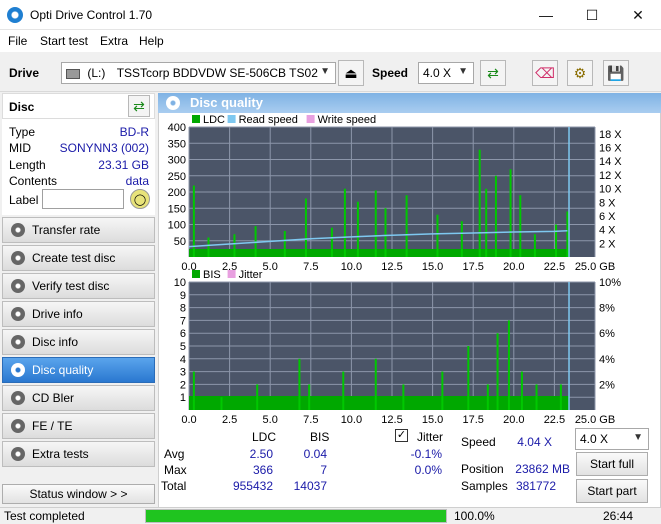 The width and height of the screenshot is (661, 524). What do you see at coordinates (482, 469) in the screenshot?
I see `position-label: Position` at bounding box center [482, 469].